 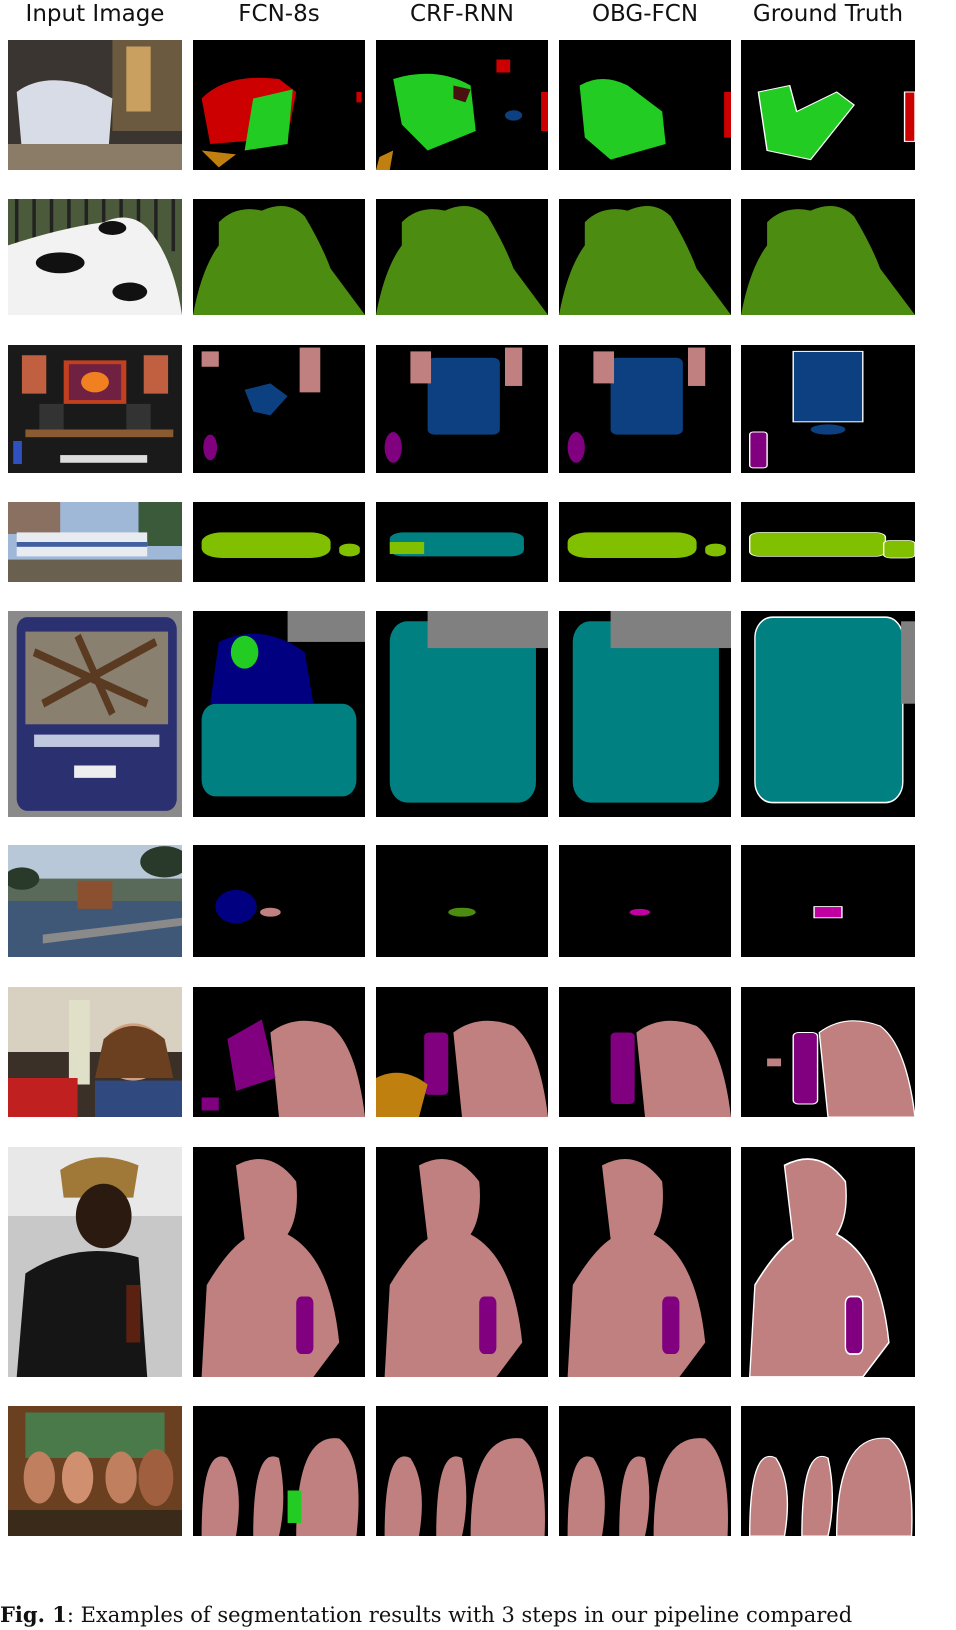 What do you see at coordinates (33, 1614) in the screenshot?
I see `caption-label: Fig. 1` at bounding box center [33, 1614].